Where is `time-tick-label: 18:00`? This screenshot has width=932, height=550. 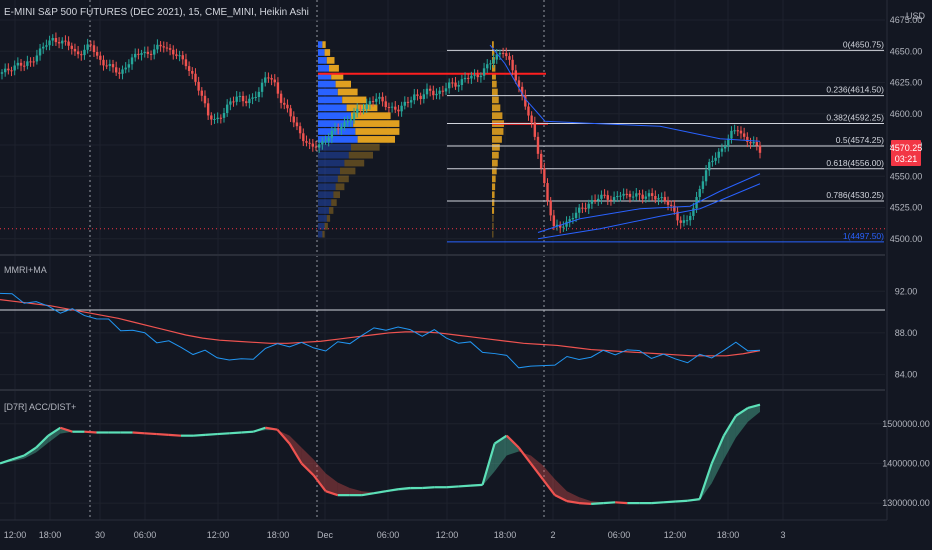
time-tick-label: 18:00 is located at coordinates (728, 535).